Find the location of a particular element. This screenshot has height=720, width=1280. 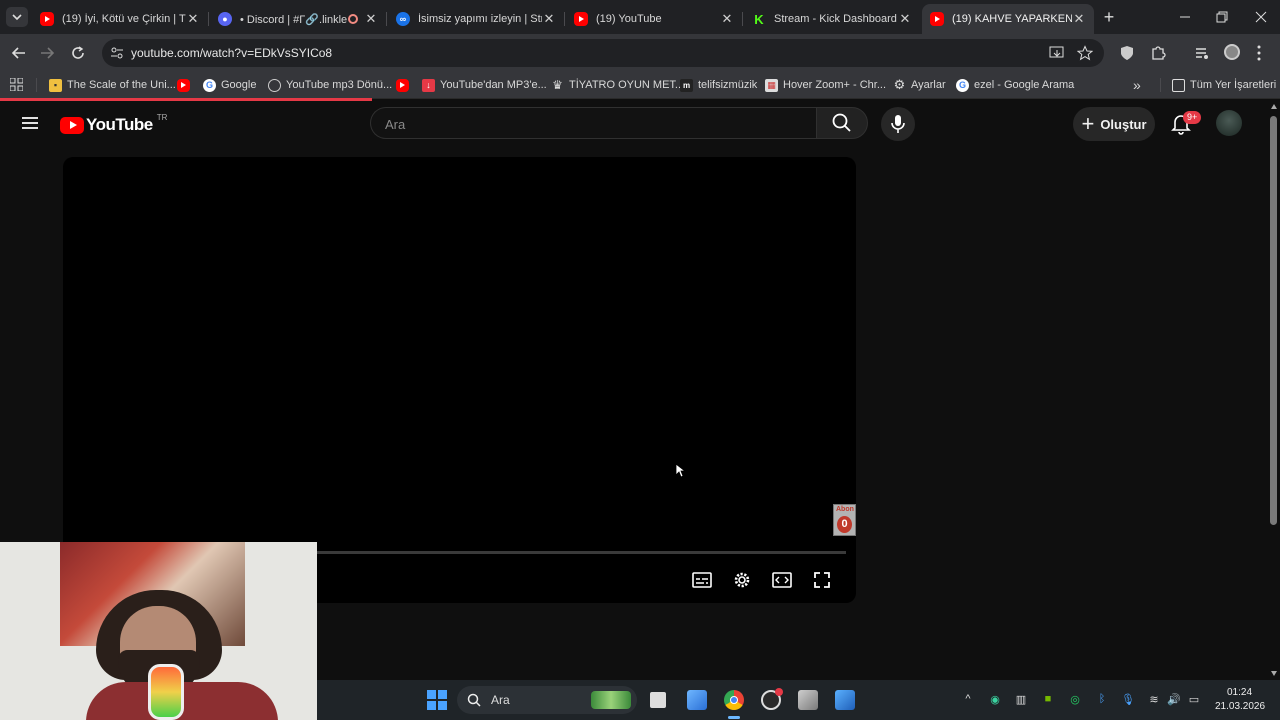

restore-icon is located at coordinates (1222, 17).